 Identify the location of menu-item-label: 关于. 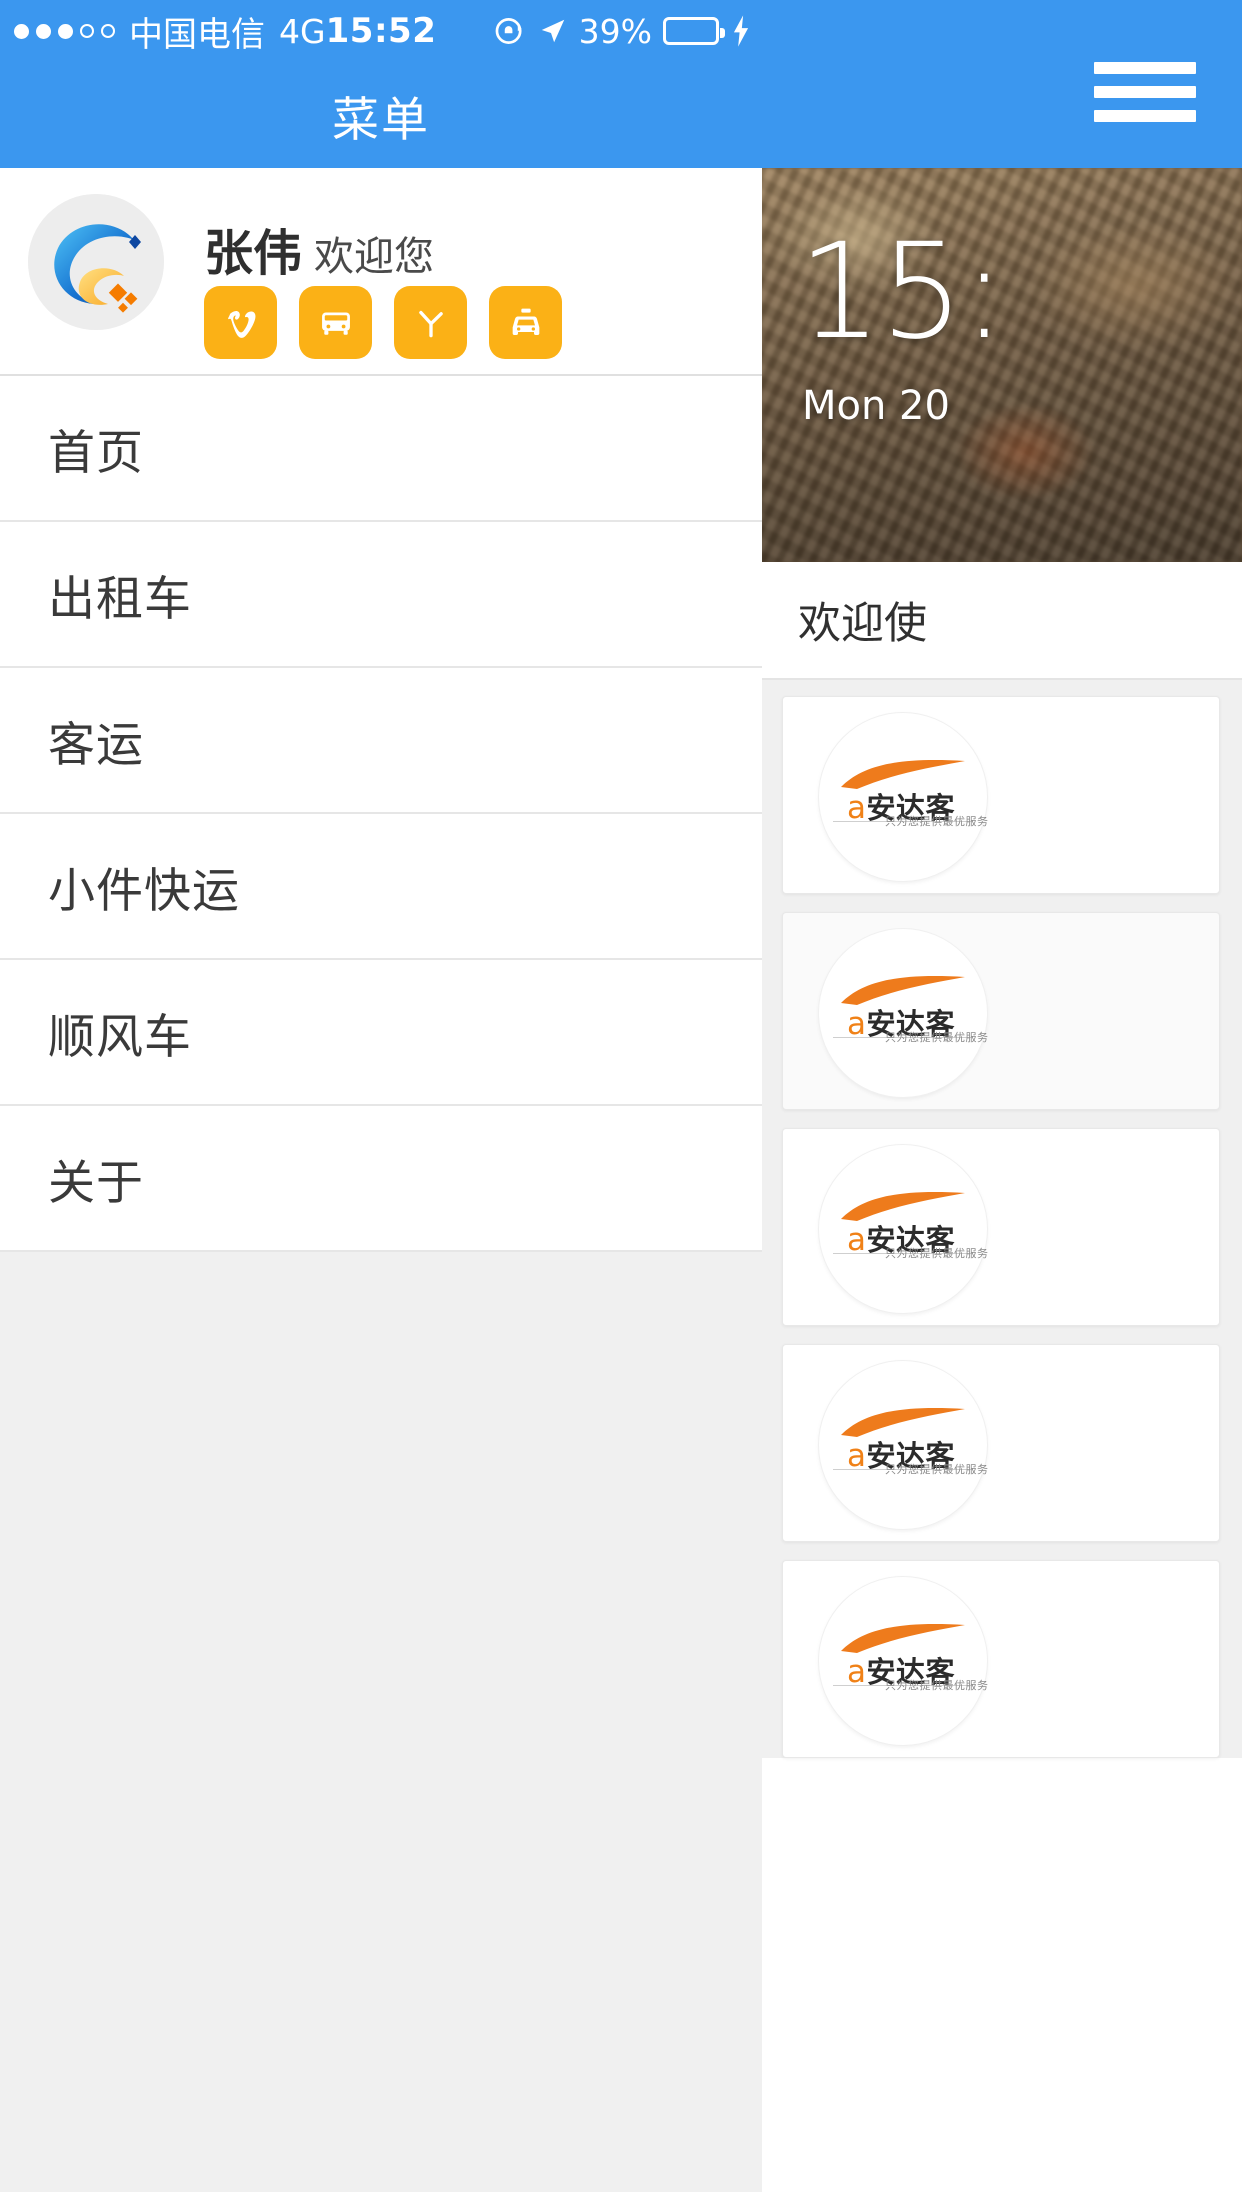
(96, 1183).